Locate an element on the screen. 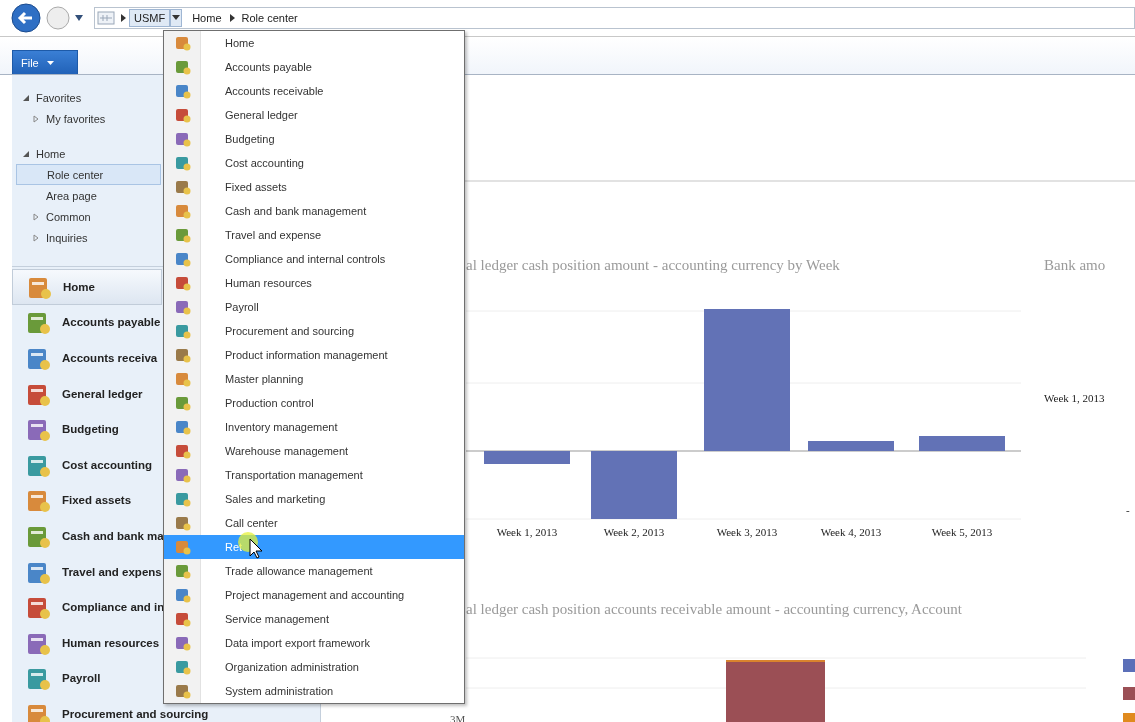 The height and width of the screenshot is (722, 1135). menu-item: Warehouse management is located at coordinates (314, 451).